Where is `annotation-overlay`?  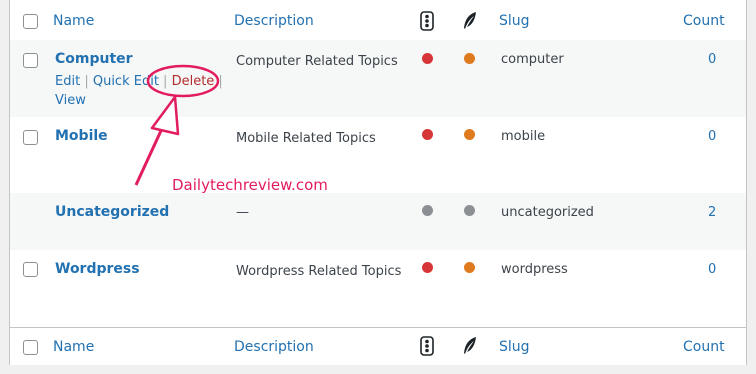
annotation-overlay is located at coordinates (177, 125).